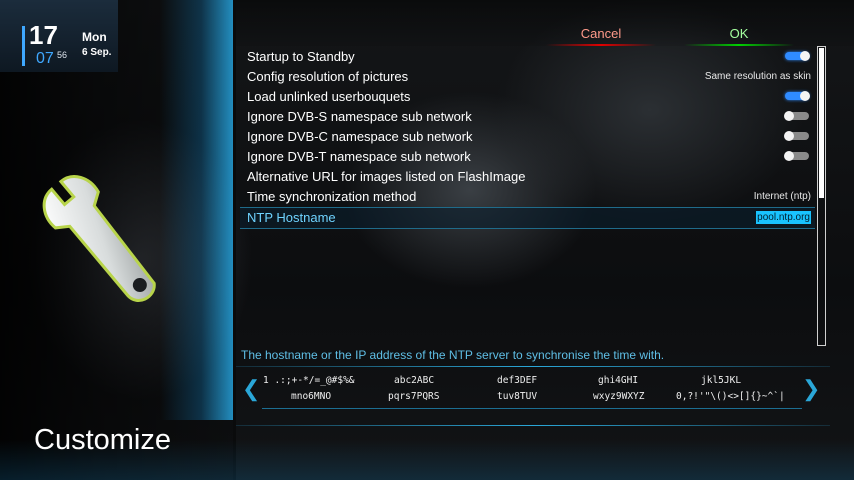  Describe the element at coordinates (251, 389) in the screenshot. I see `keyboard-left-arrow: ❮` at that location.